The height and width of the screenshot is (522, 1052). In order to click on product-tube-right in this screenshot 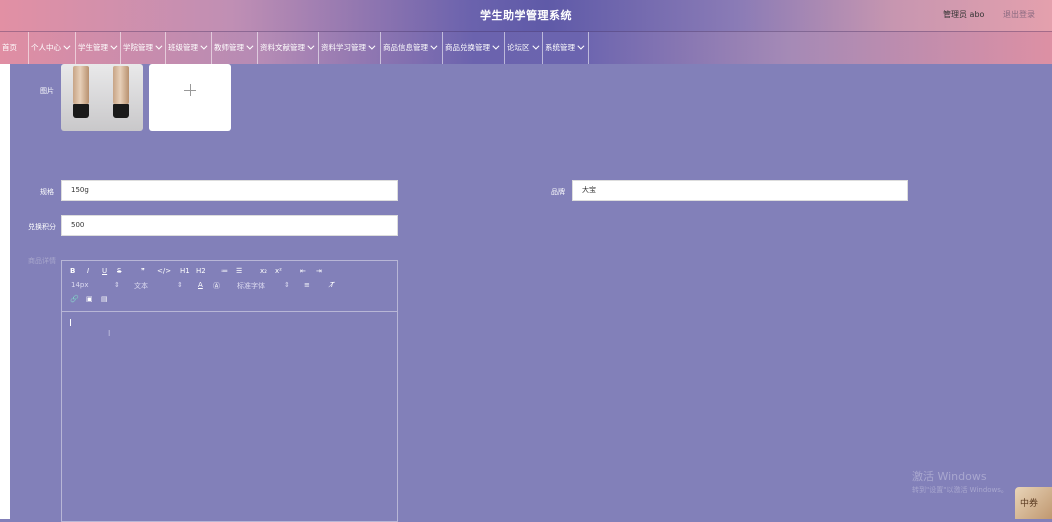, I will do `click(121, 92)`.